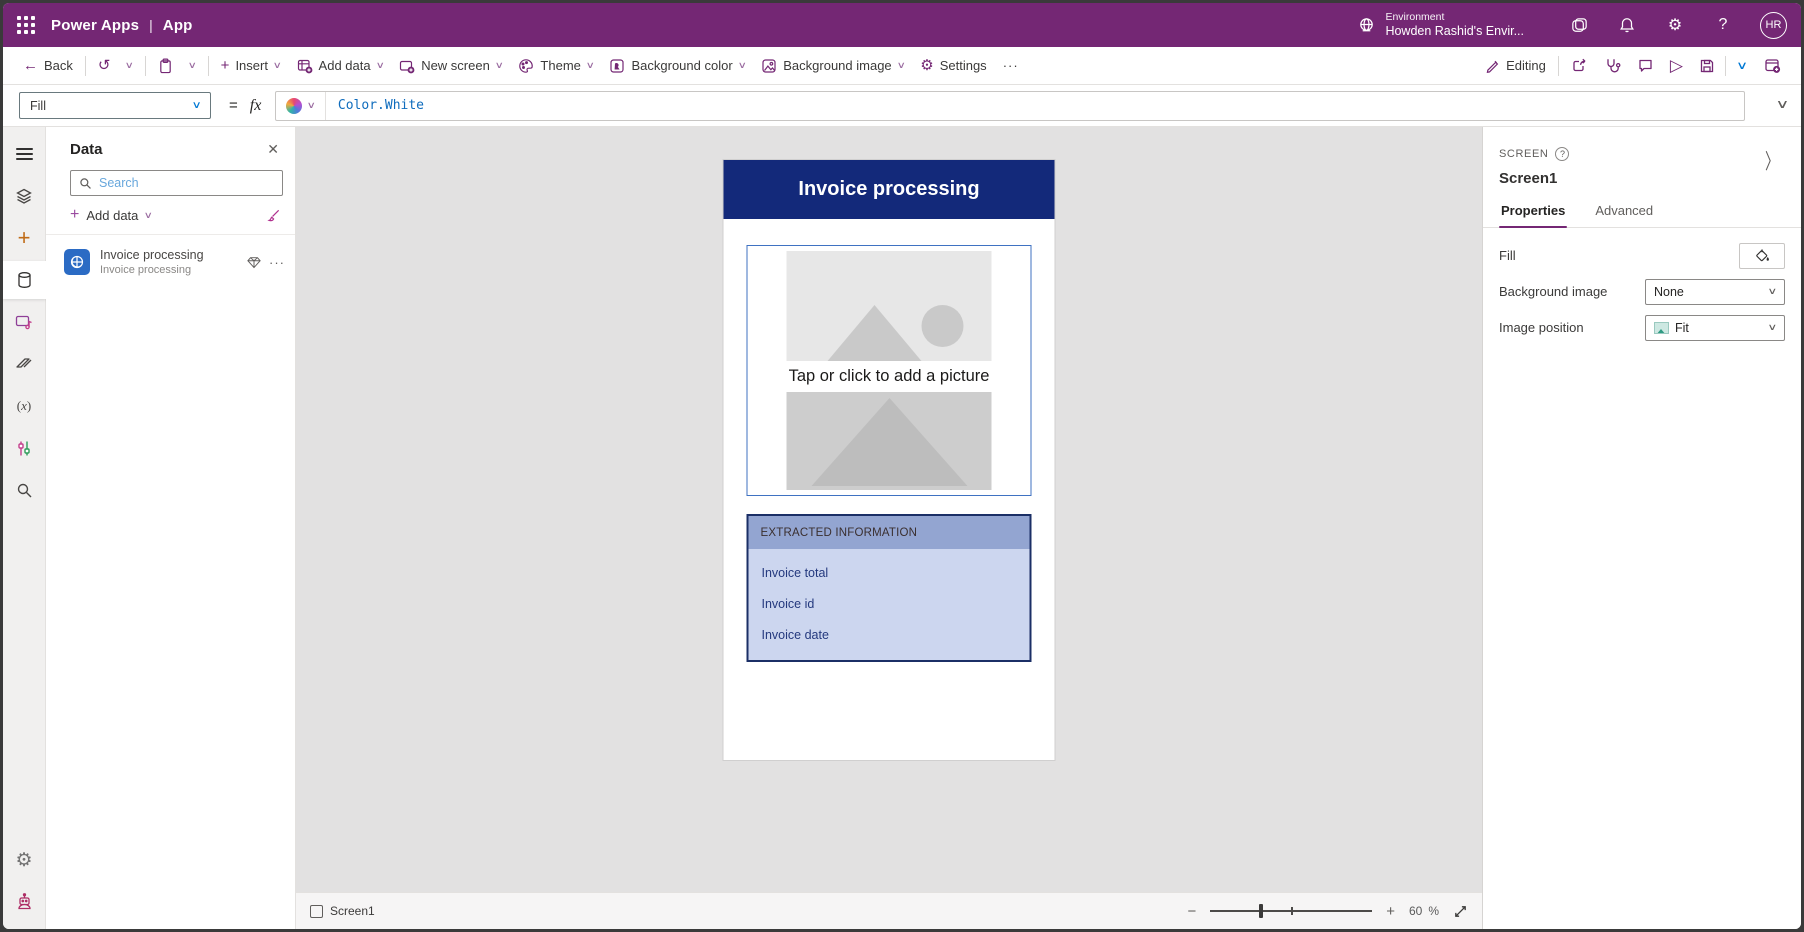  Describe the element at coordinates (24, 902) in the screenshot. I see `rail-virtual-agent-button` at that location.